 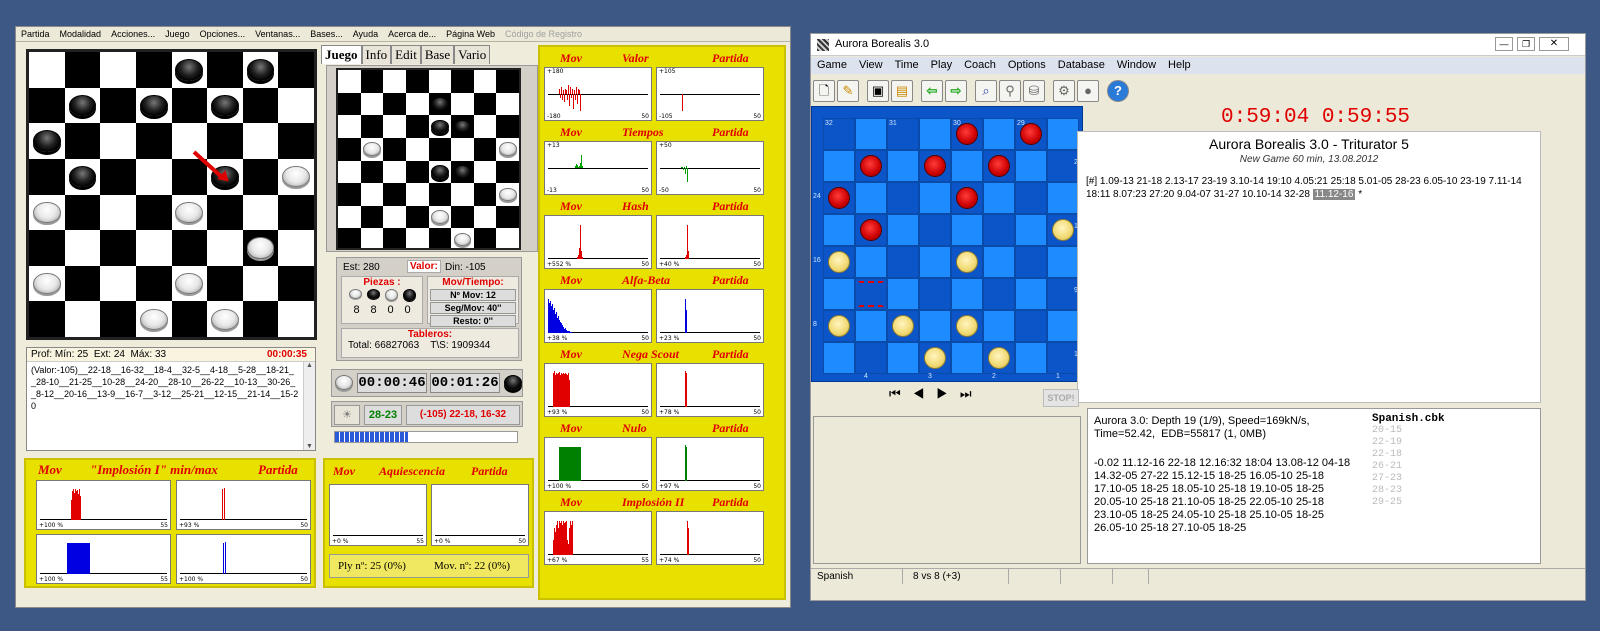 What do you see at coordinates (1504, 44) in the screenshot?
I see `minimize-icon: —` at bounding box center [1504, 44].